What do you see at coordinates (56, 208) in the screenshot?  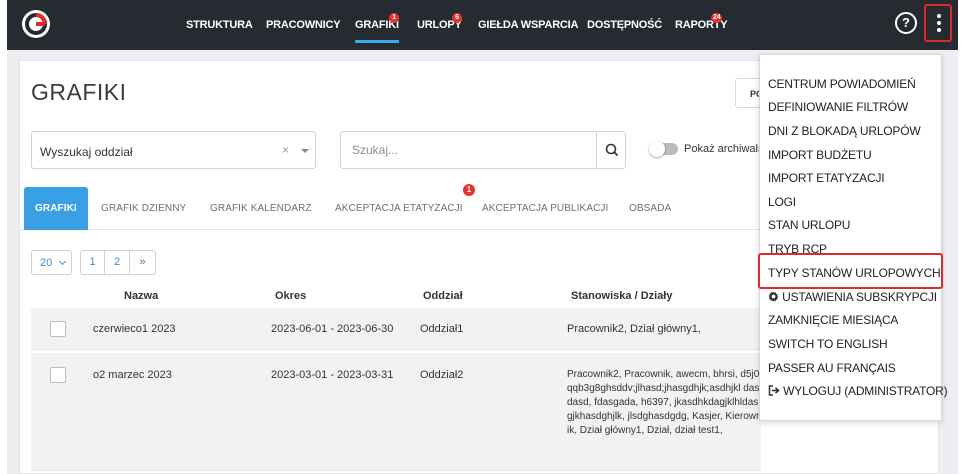 I see `tab-grafiki: GRAFIKI` at bounding box center [56, 208].